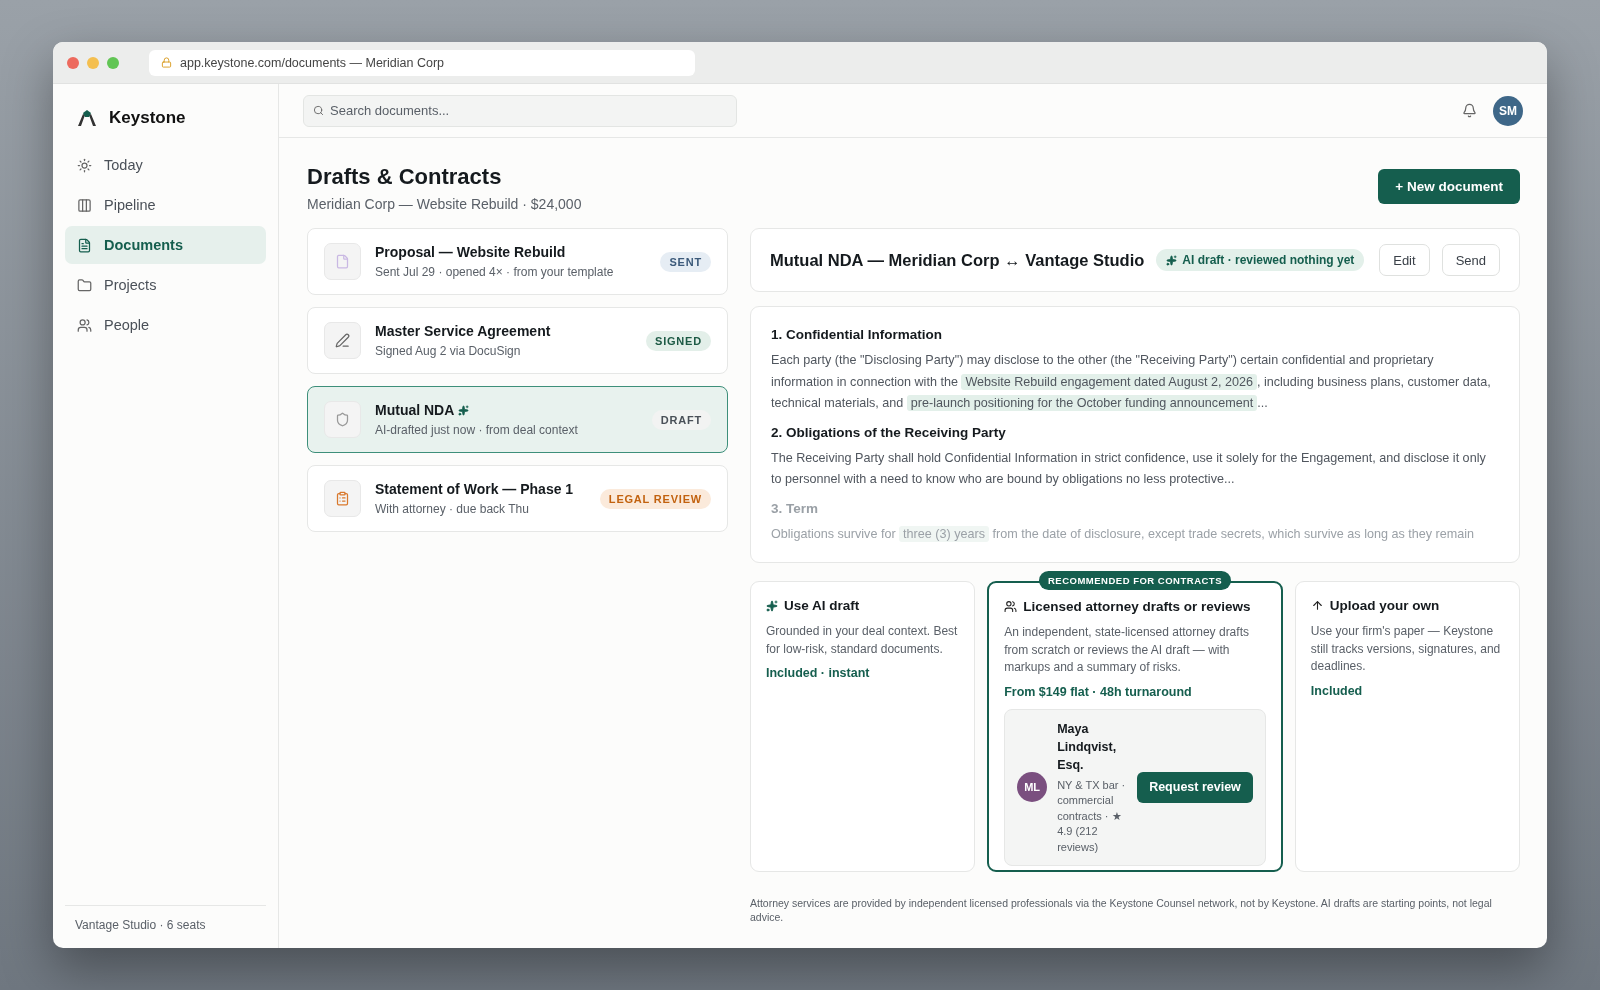 This screenshot has width=1600, height=990. I want to click on attorney-avatar: ML, so click(1032, 787).